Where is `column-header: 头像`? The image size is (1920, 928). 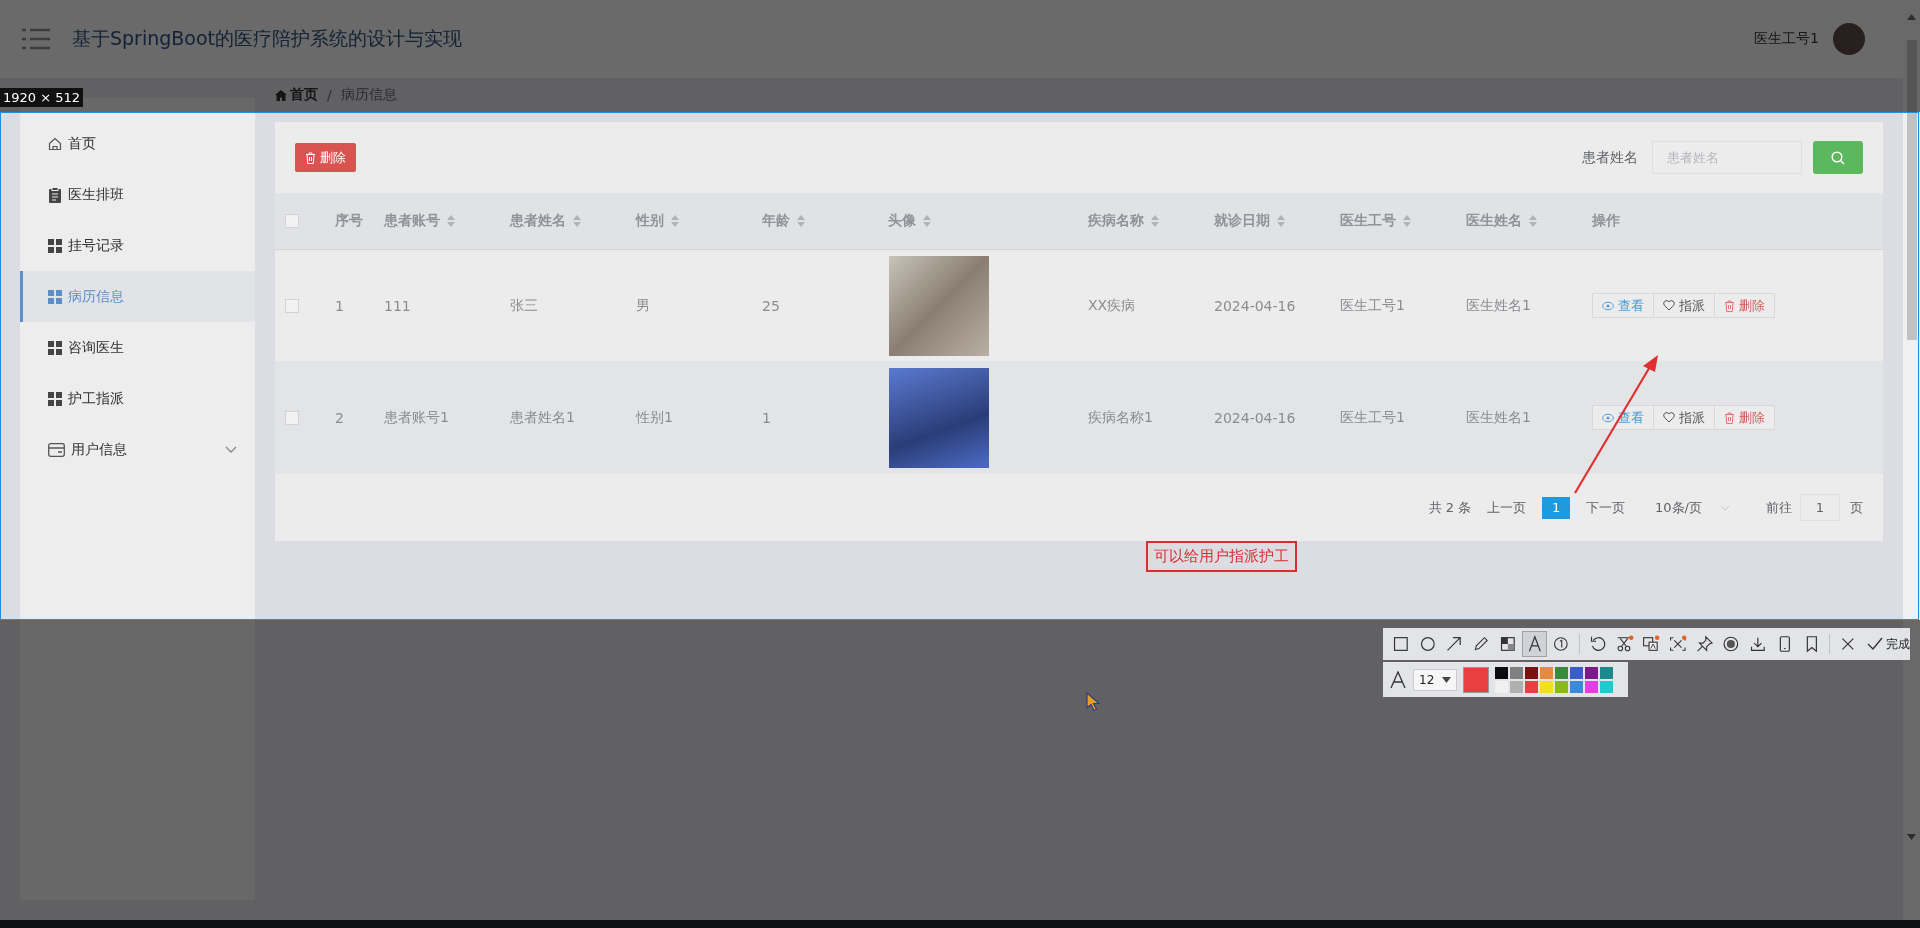
column-header: 头像 is located at coordinates (902, 221).